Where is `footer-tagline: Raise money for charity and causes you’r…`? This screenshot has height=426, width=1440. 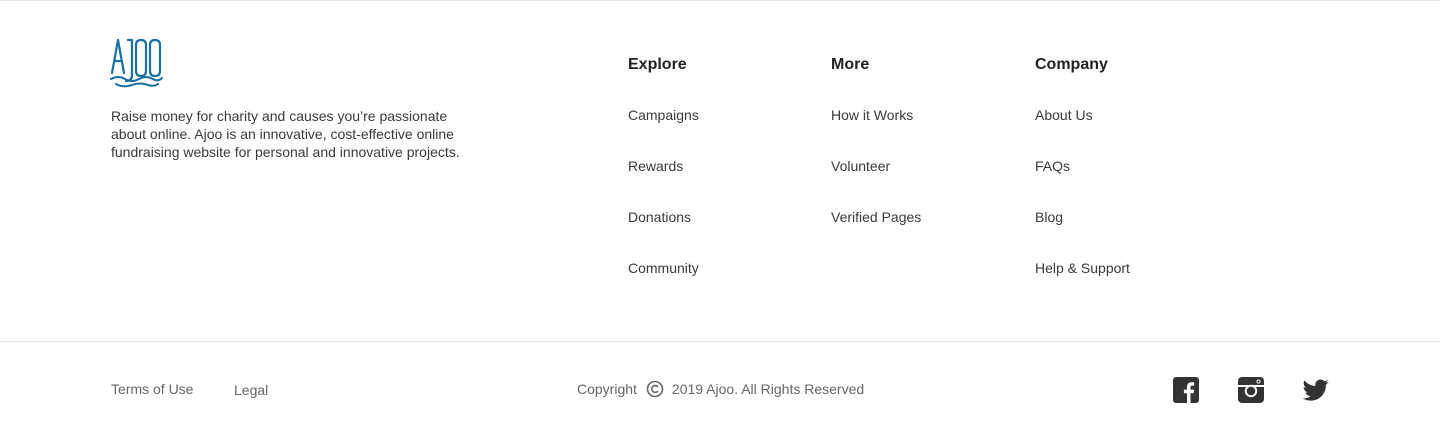
footer-tagline: Raise money for charity and causes you’r… is located at coordinates (285, 134).